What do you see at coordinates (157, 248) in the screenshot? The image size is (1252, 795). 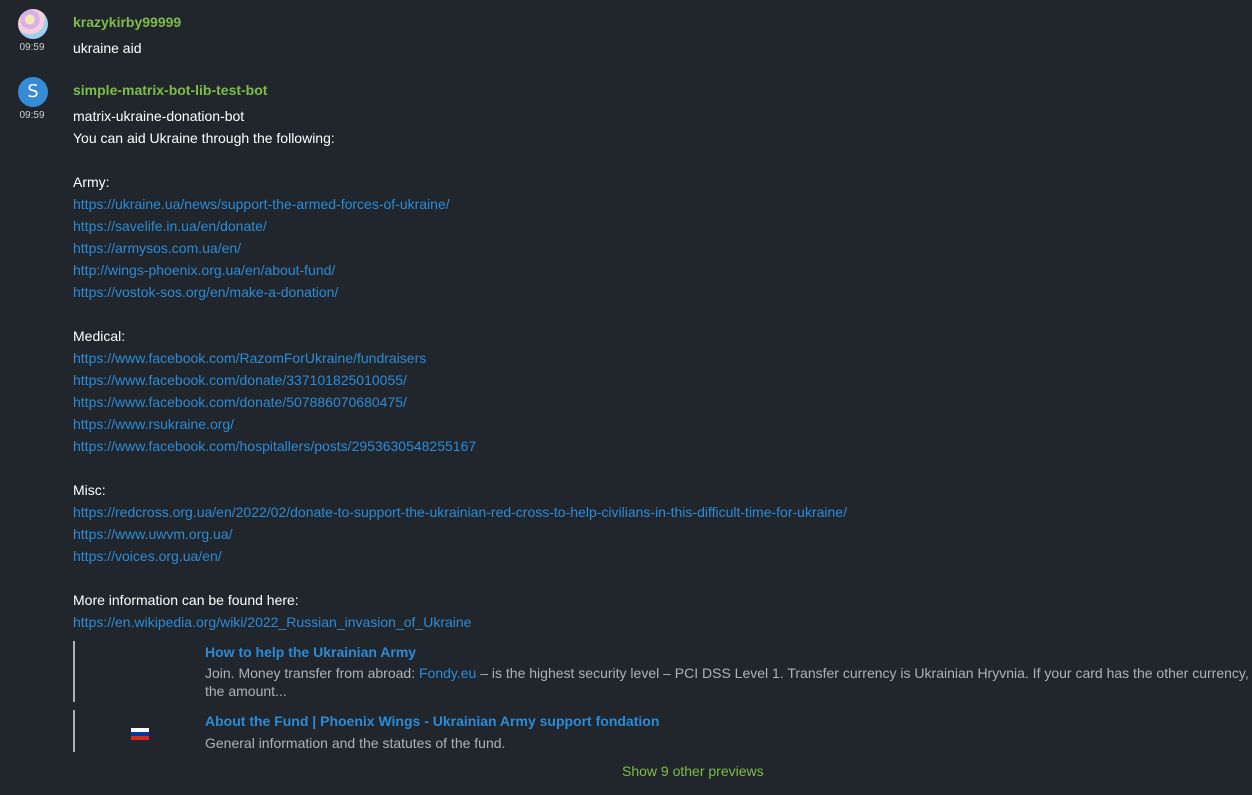 I see `donation-link: https://armysos.com.ua/en/` at bounding box center [157, 248].